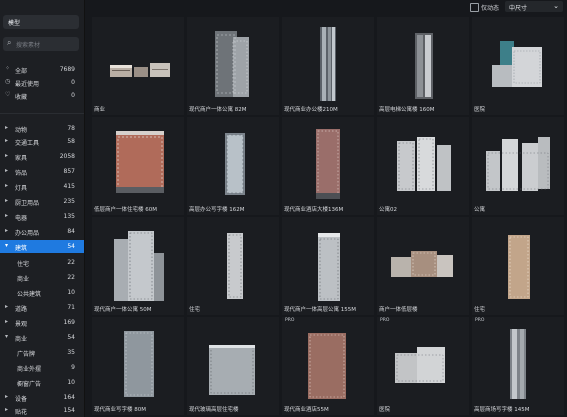 The height and width of the screenshot is (417, 567). I want to click on asset-card: PRO 医院, so click(423, 366).